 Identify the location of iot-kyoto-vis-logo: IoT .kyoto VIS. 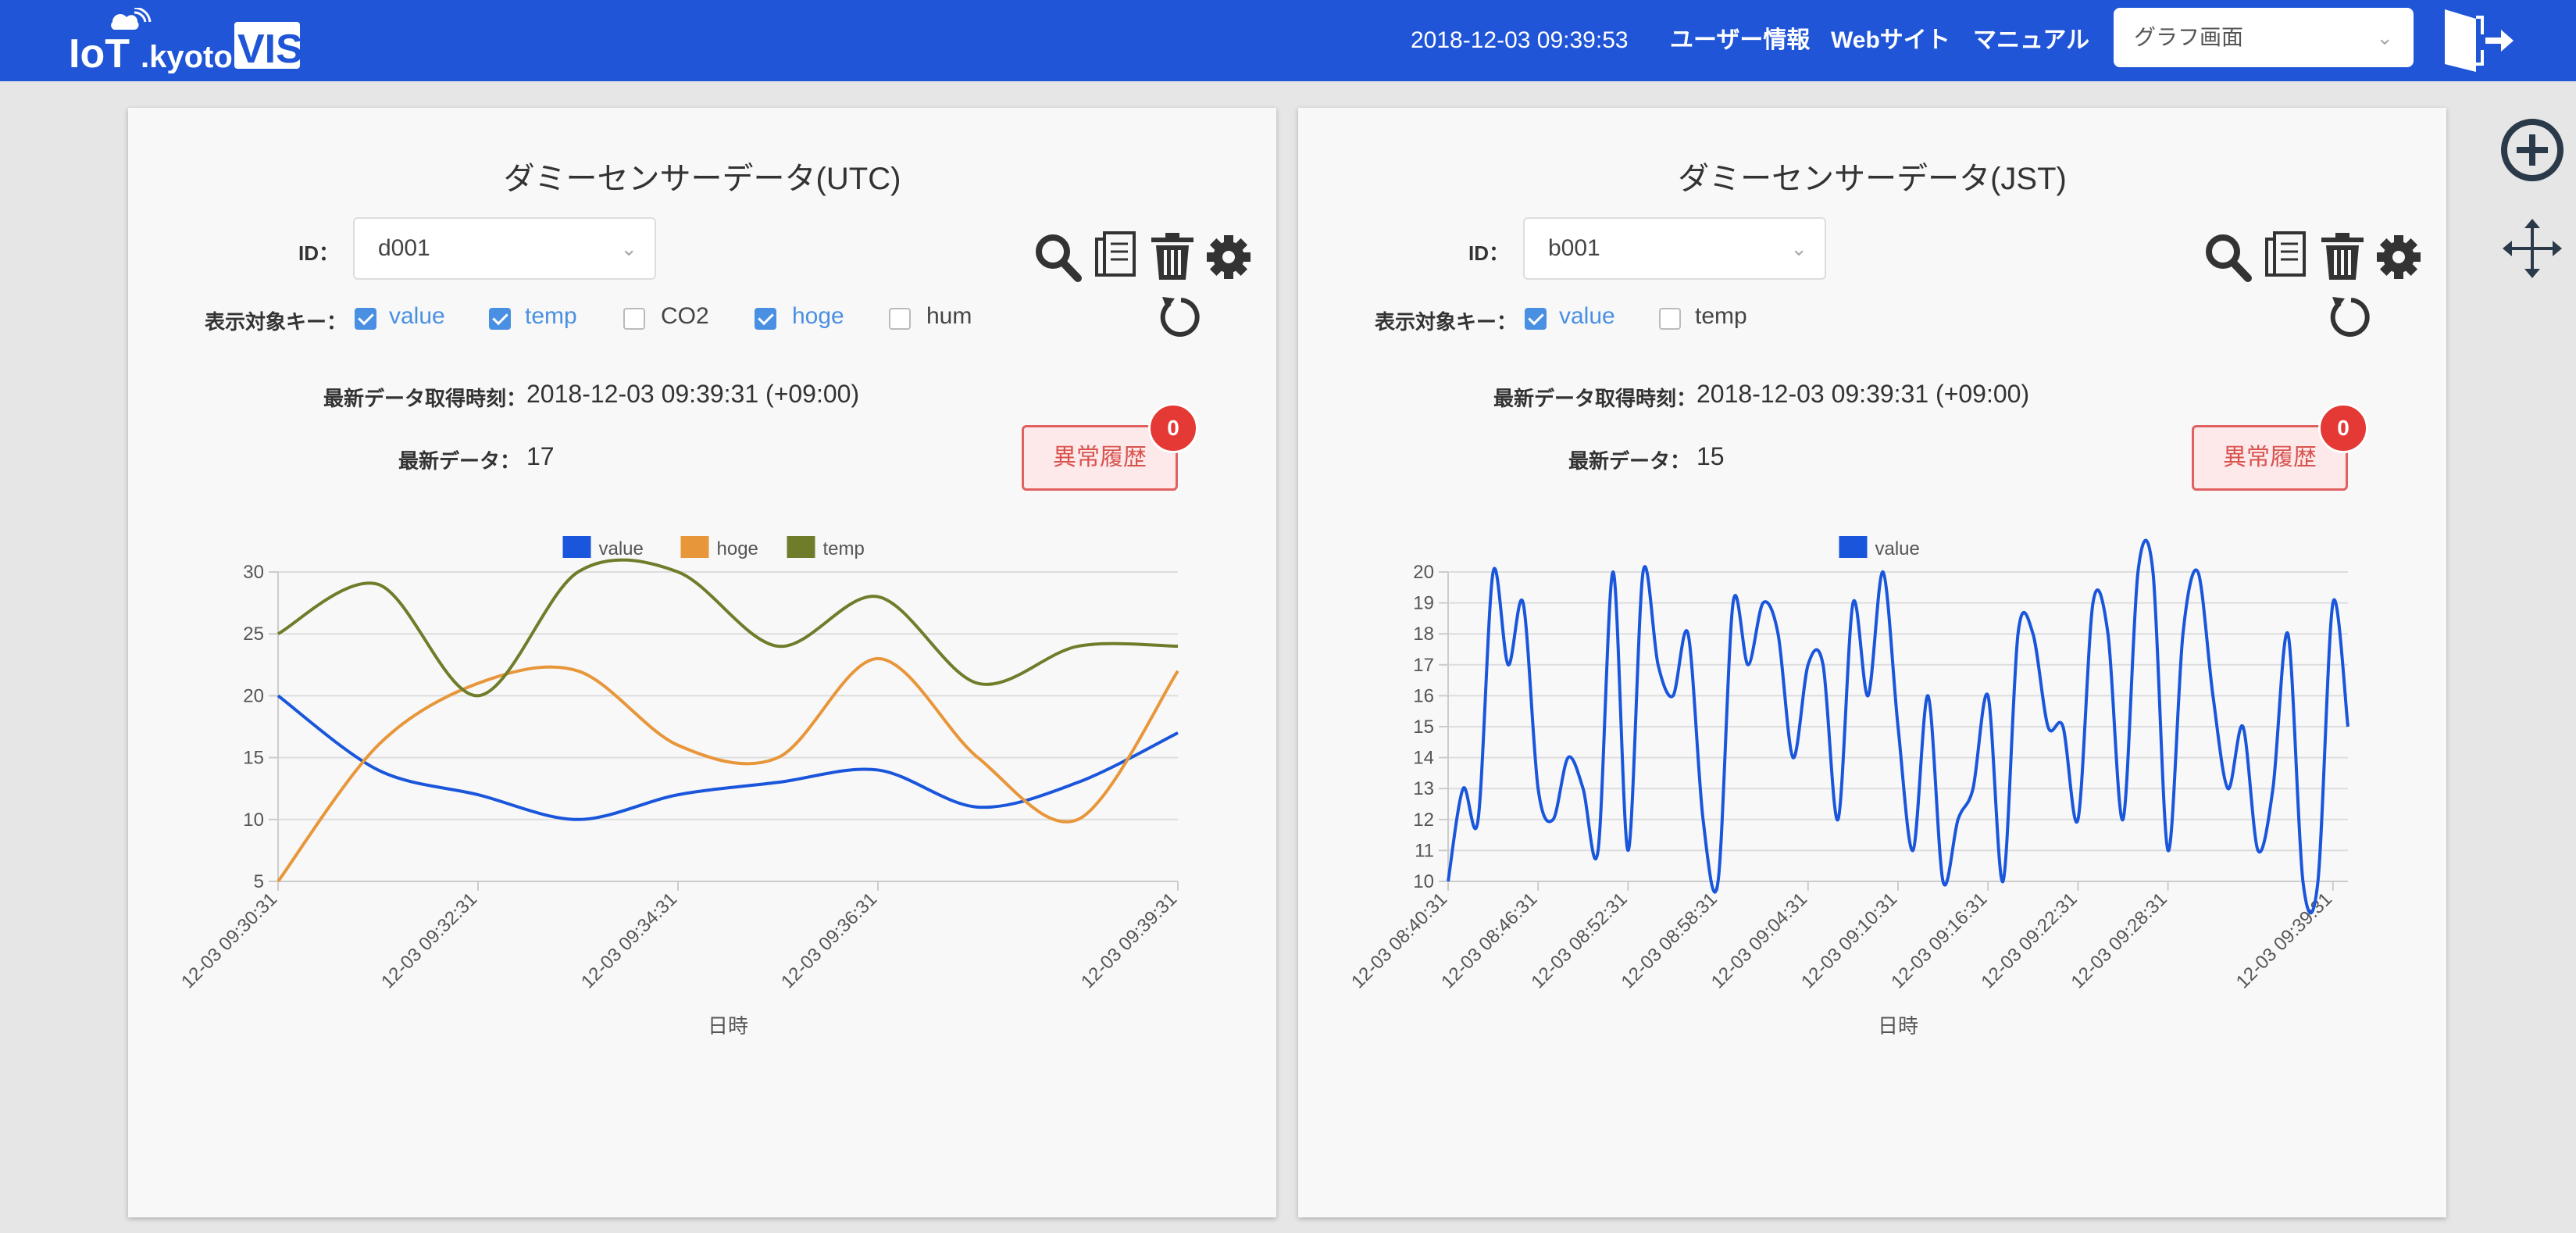
(186, 40).